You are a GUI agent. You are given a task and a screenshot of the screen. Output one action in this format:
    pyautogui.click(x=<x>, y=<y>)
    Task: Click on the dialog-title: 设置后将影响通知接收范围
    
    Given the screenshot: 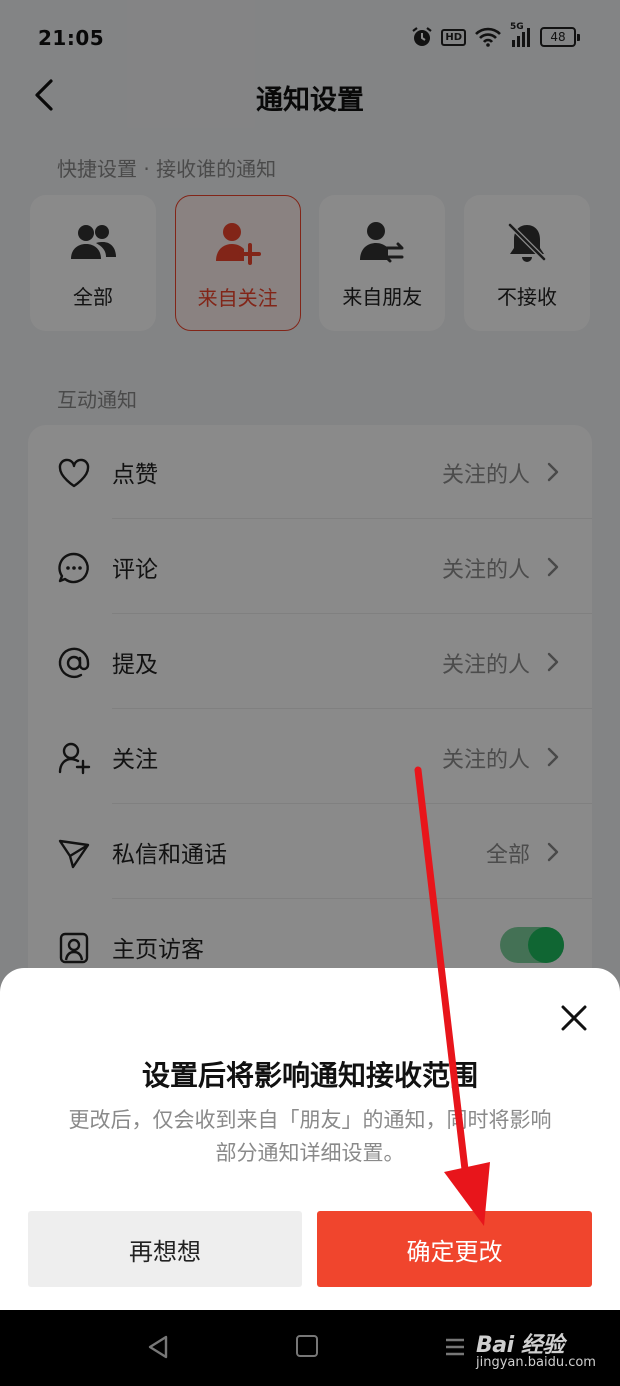 What is the action you would take?
    pyautogui.click(x=309, y=1075)
    